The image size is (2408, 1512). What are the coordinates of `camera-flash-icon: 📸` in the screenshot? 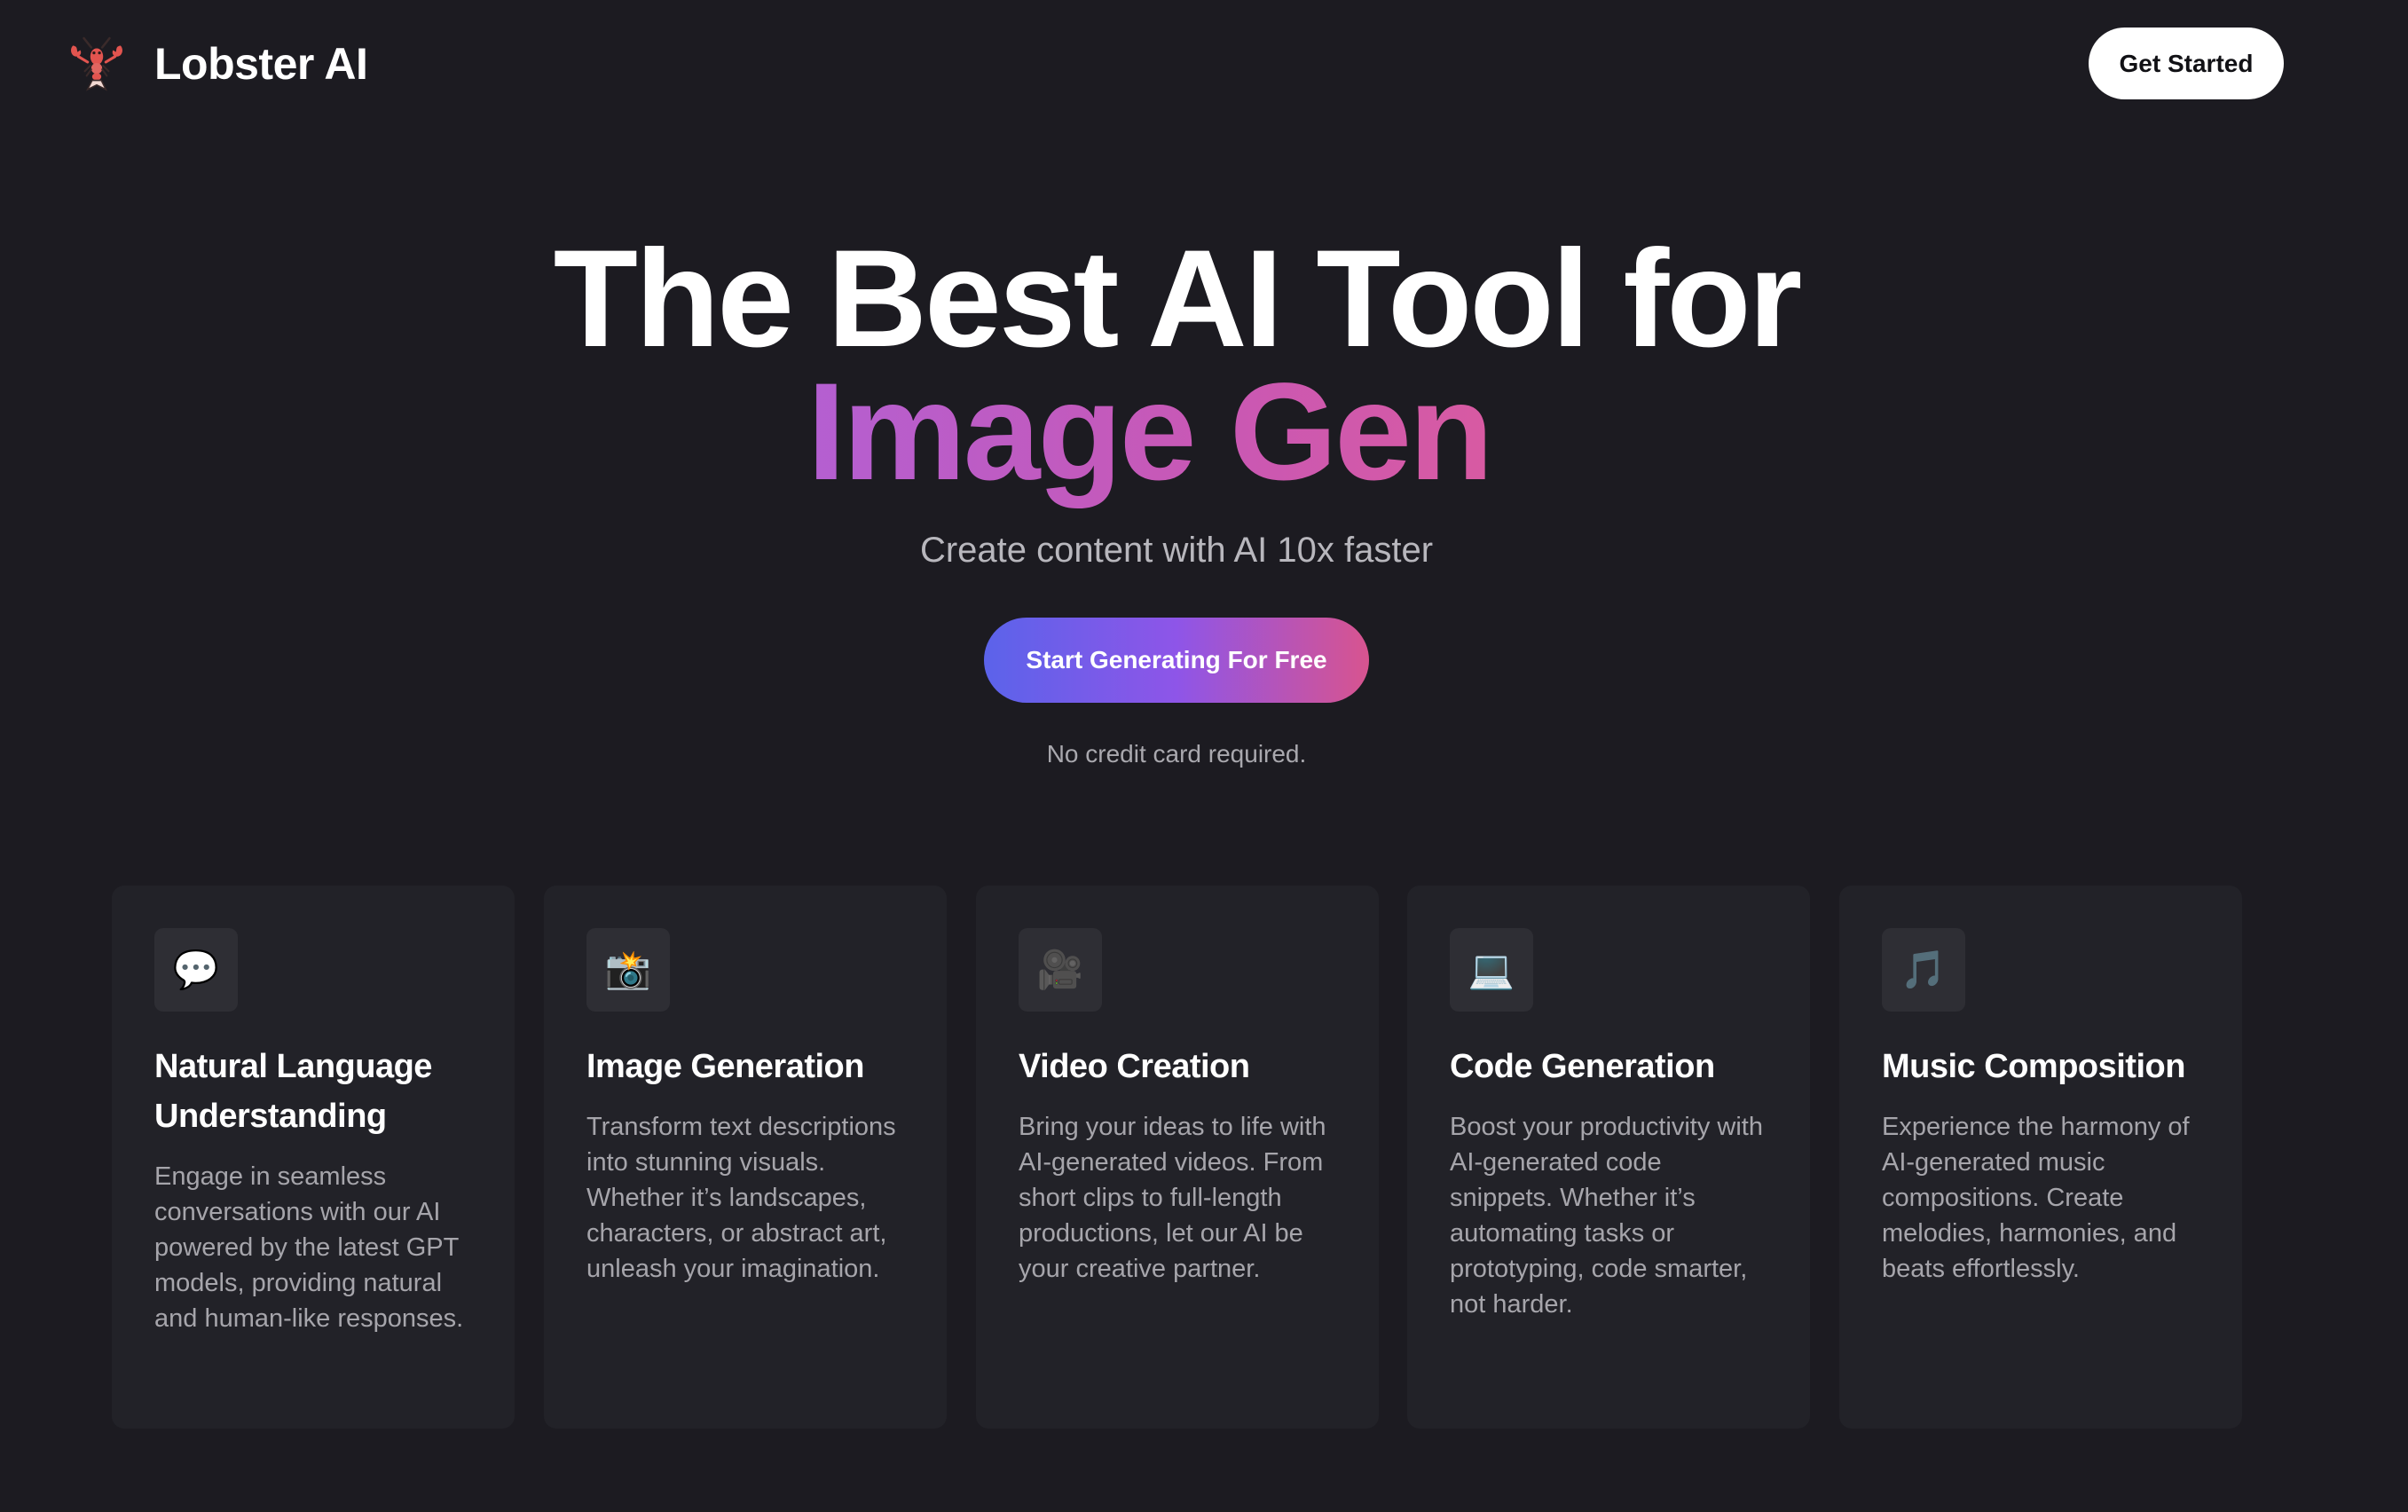 It's located at (628, 970).